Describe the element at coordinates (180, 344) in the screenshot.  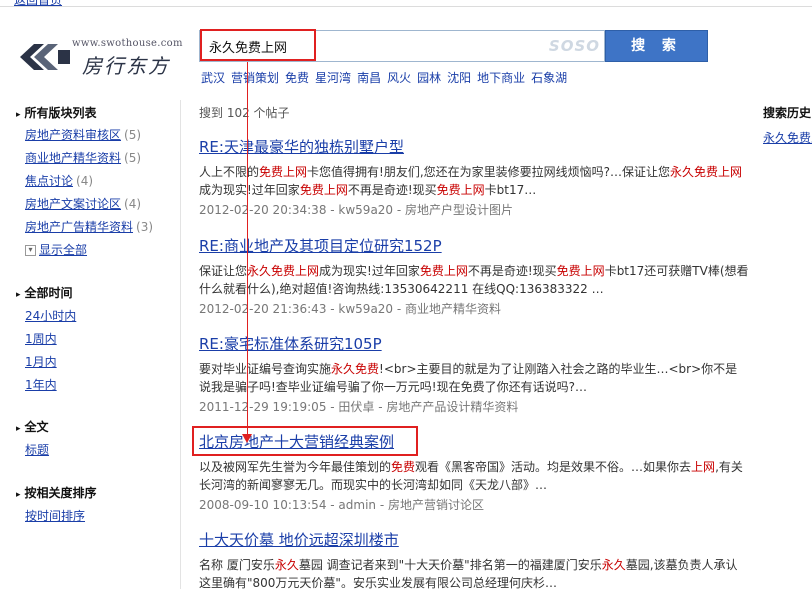
I see `column-divider` at that location.